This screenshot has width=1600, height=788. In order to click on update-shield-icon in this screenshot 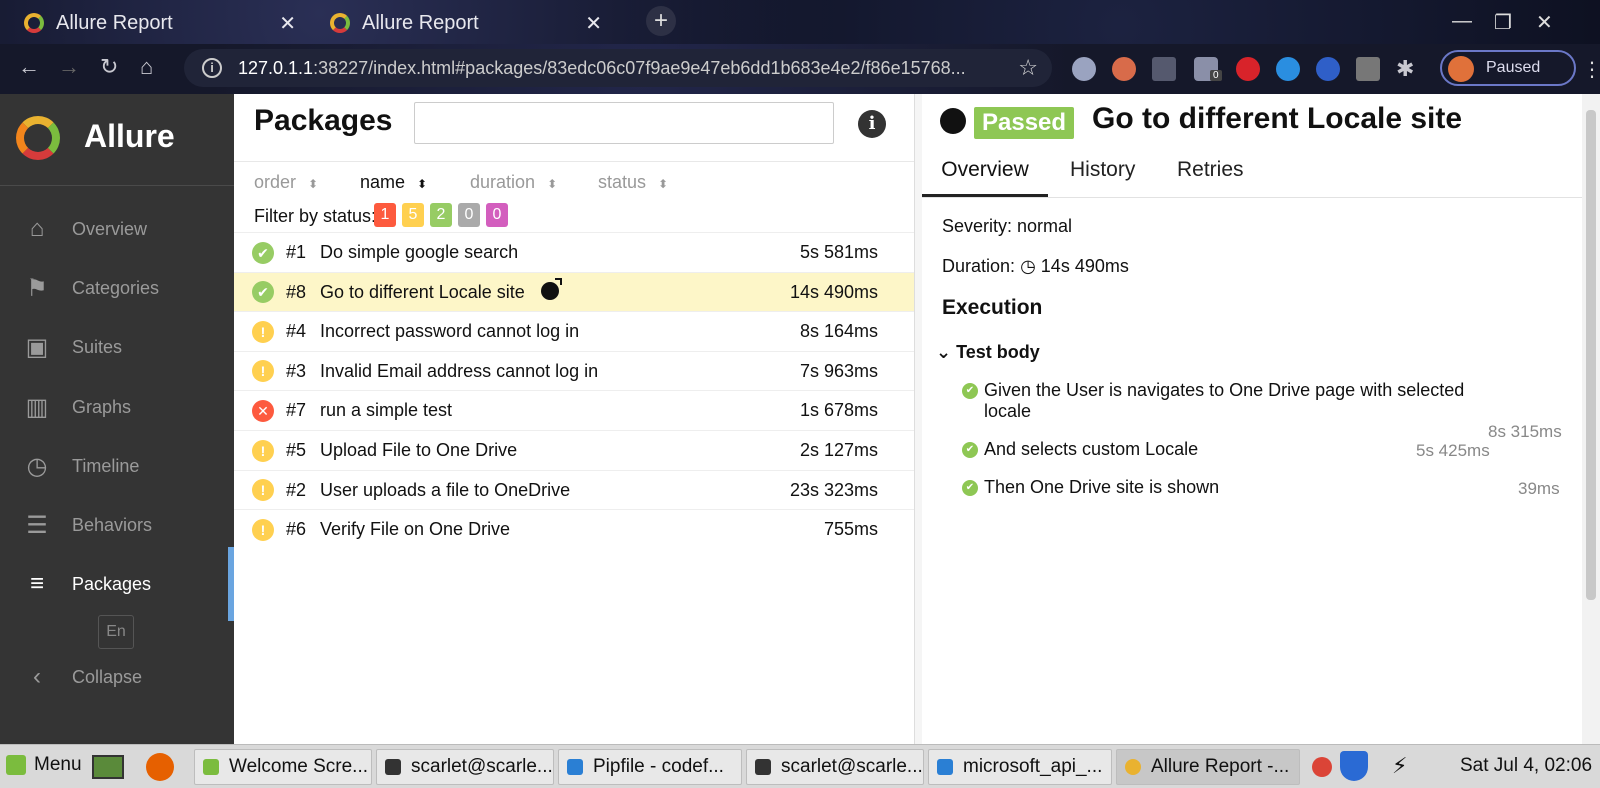, I will do `click(1354, 766)`.